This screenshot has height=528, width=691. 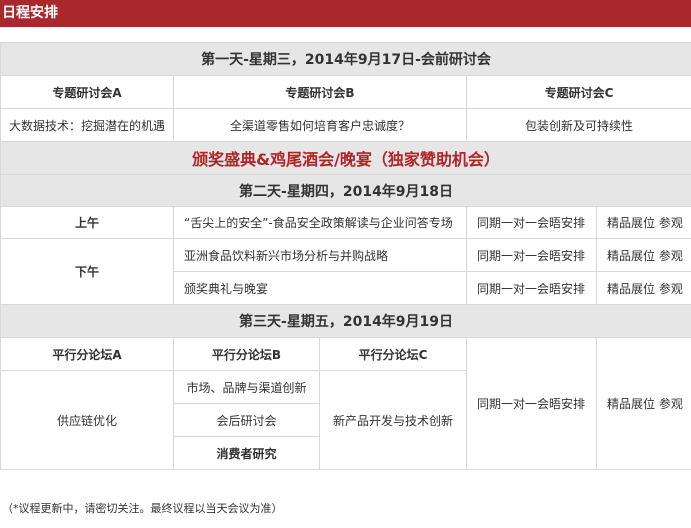 I want to click on gala-banner: 颁奖盛典&鸡尾酒会/晚宴（独家赞助机会）, so click(x=345, y=158).